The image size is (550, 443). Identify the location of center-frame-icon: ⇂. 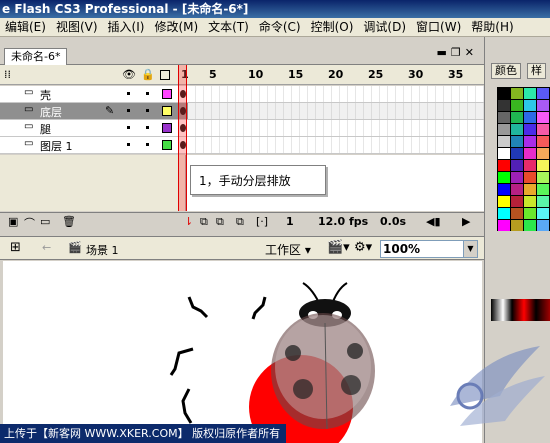
(188, 221).